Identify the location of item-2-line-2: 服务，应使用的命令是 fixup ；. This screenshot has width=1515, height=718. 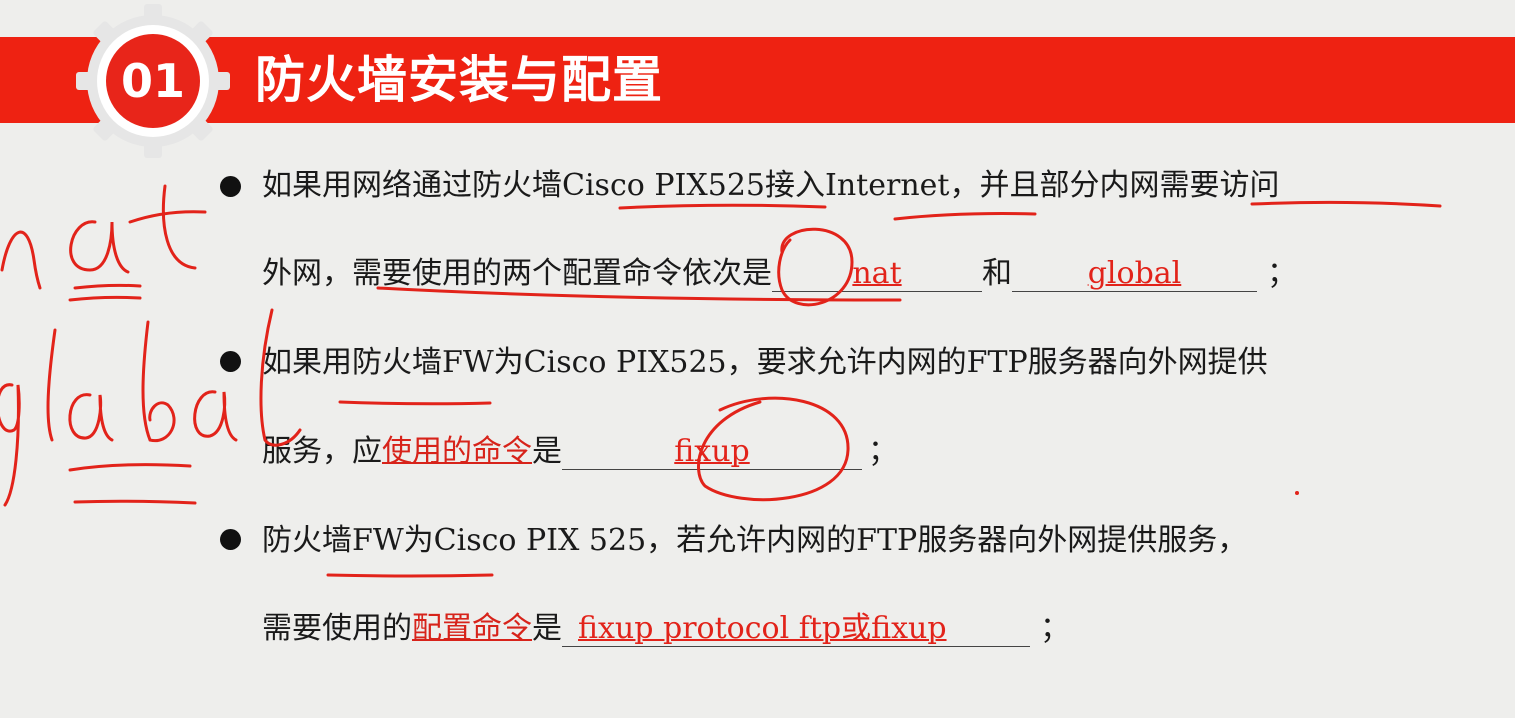
(580, 452).